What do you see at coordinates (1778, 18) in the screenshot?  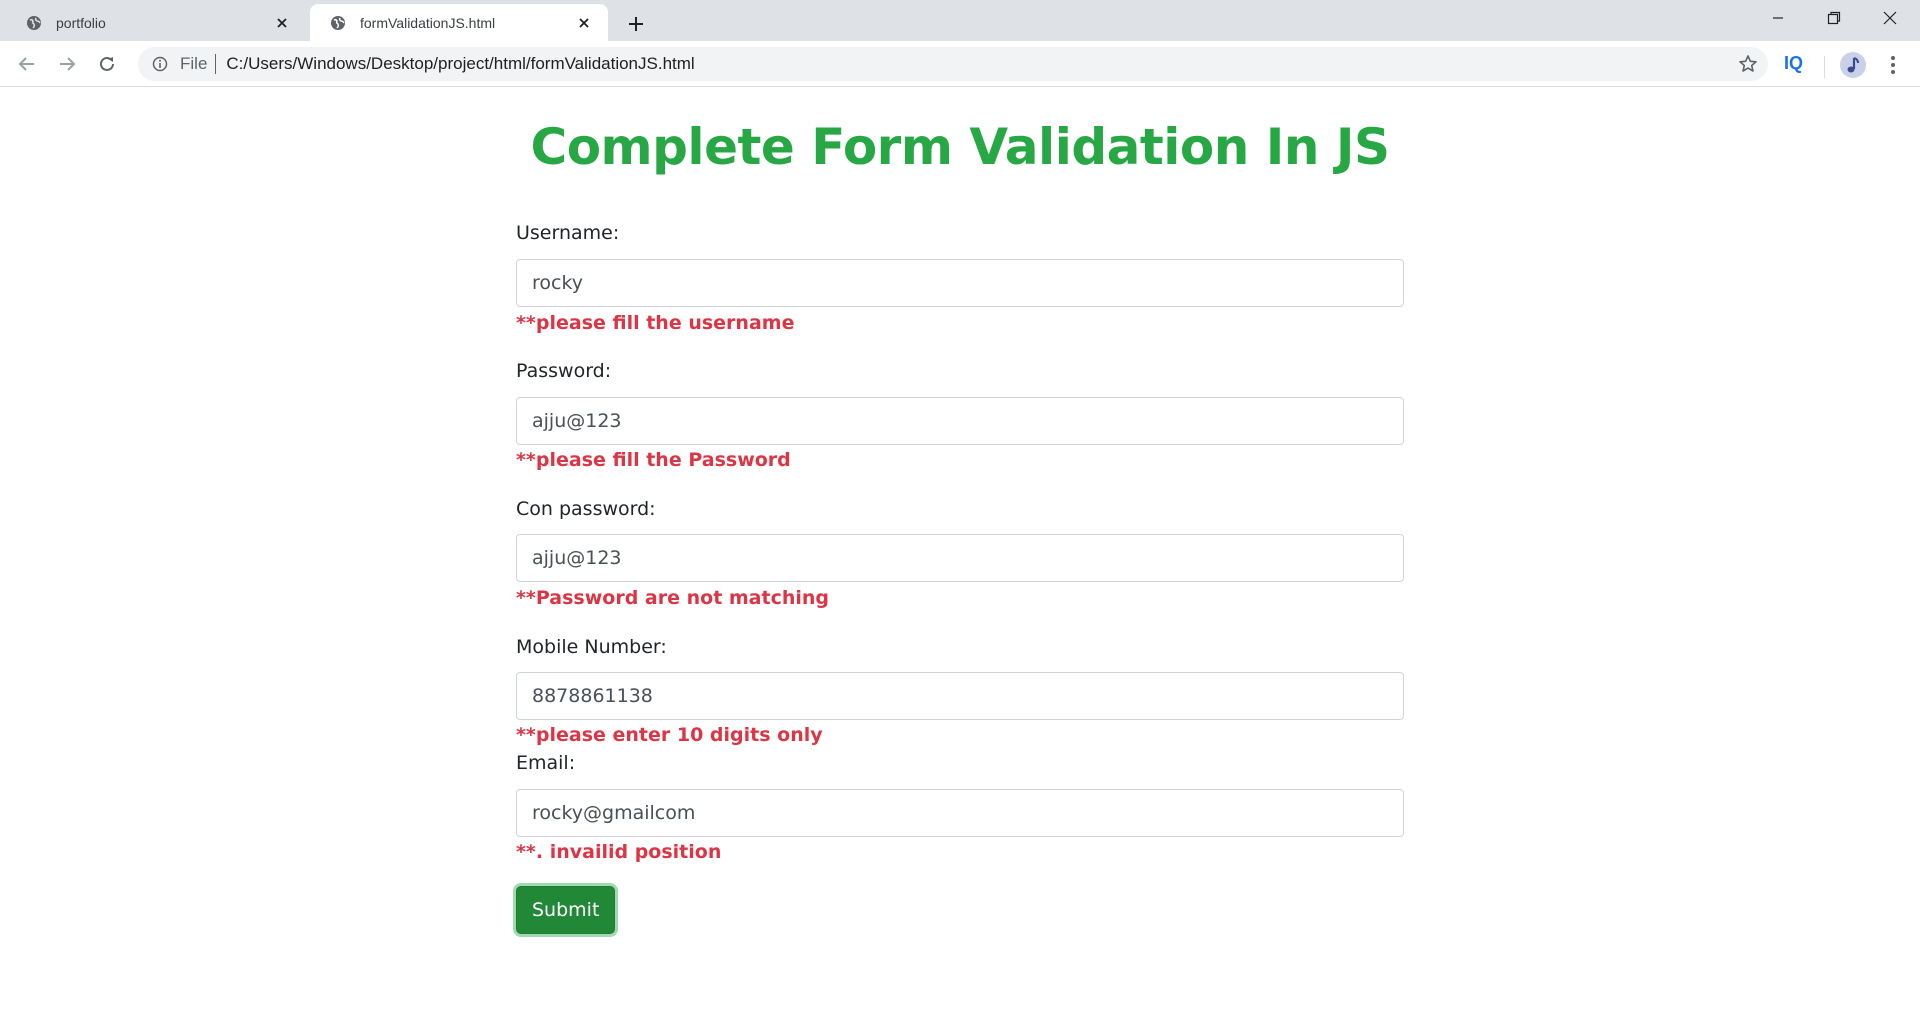 I see `minimize-icon` at bounding box center [1778, 18].